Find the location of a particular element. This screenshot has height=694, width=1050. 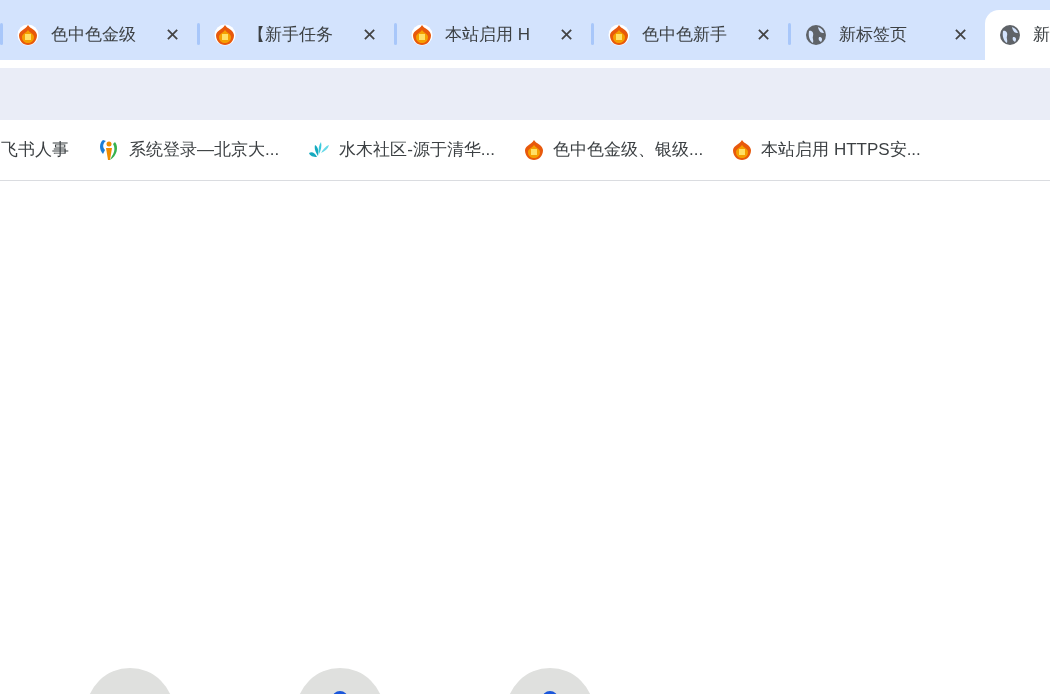

browser-tab: 色中色金级 ✕ is located at coordinates (100, 35).